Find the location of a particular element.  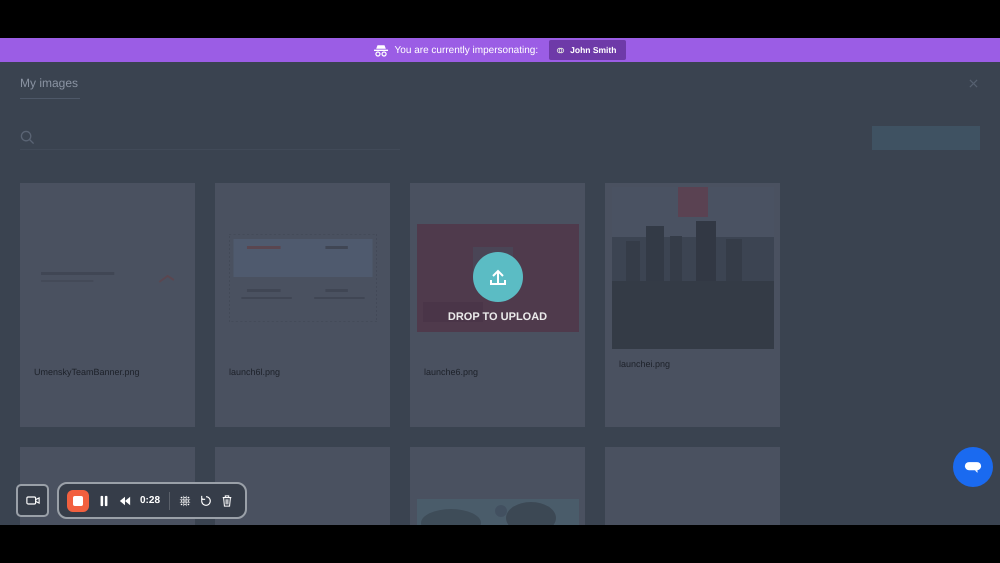

stop-button is located at coordinates (78, 501).